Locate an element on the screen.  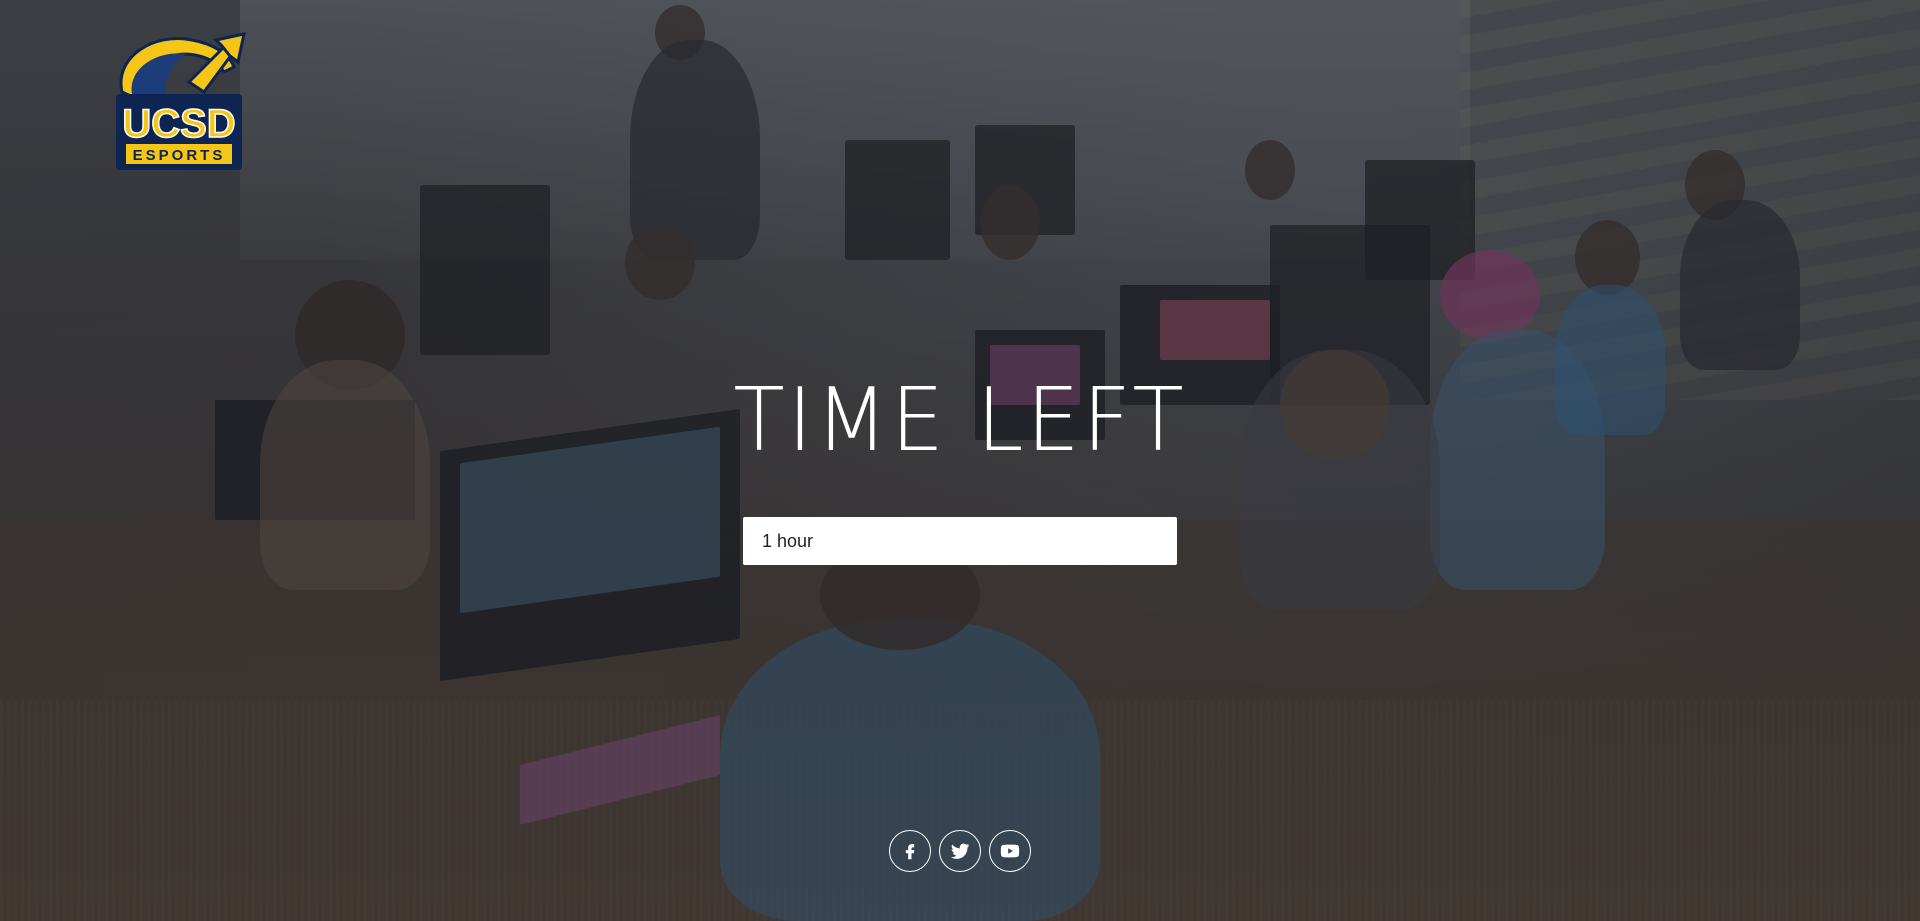
social-links is located at coordinates (960, 851).